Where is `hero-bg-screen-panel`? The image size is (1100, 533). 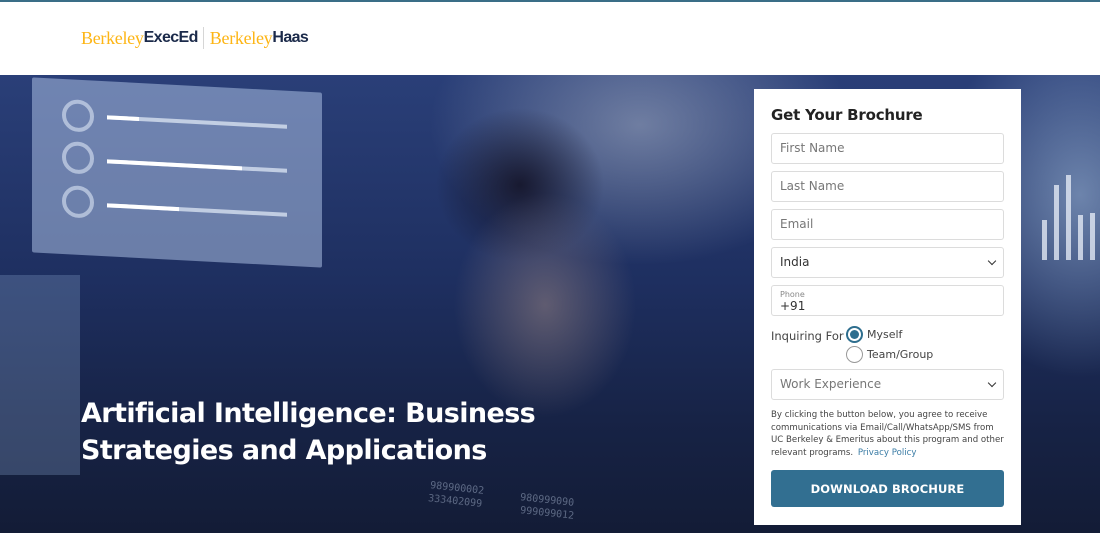
hero-bg-screen-panel is located at coordinates (177, 172).